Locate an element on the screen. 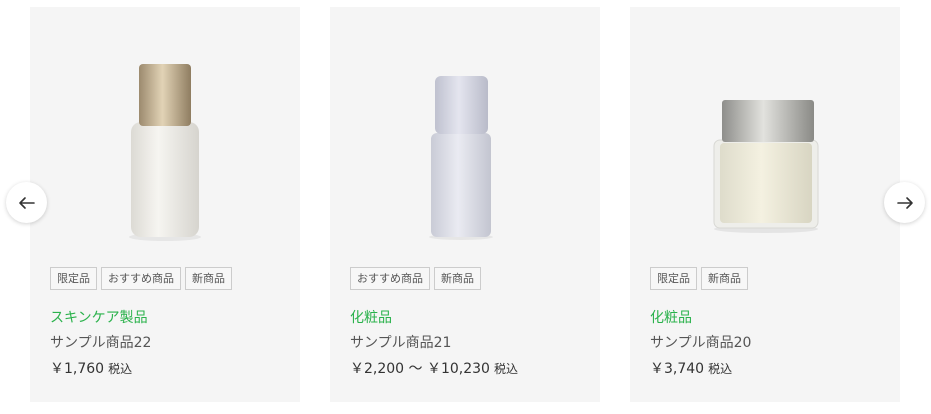  carousel-next-button is located at coordinates (904, 202).